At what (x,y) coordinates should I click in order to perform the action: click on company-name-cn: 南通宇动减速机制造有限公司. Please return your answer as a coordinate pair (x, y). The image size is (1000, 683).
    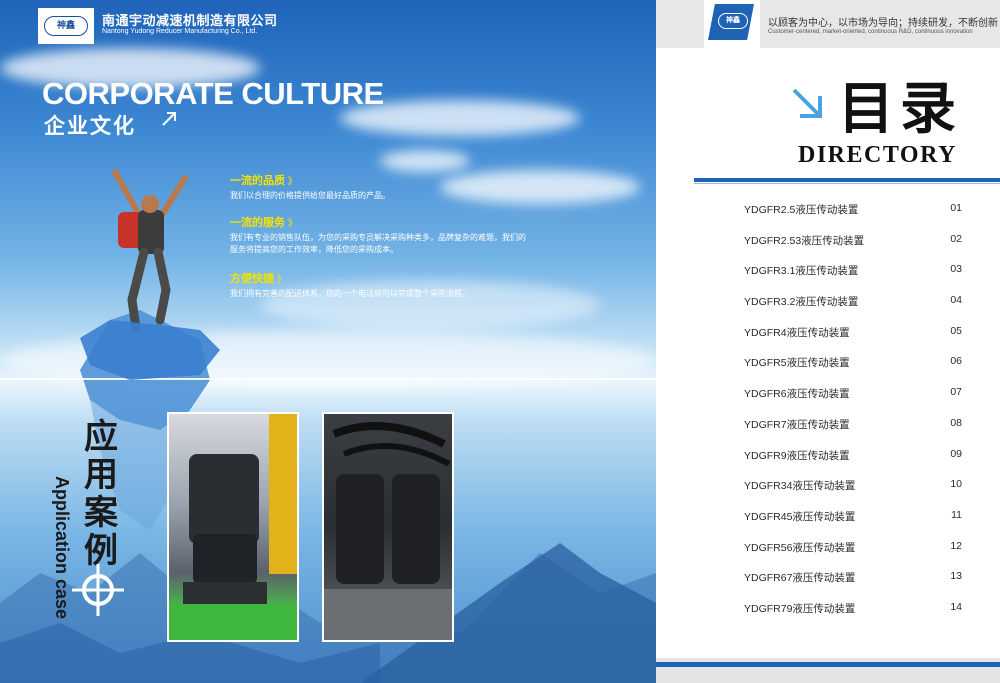
    Looking at the image, I should click on (190, 20).